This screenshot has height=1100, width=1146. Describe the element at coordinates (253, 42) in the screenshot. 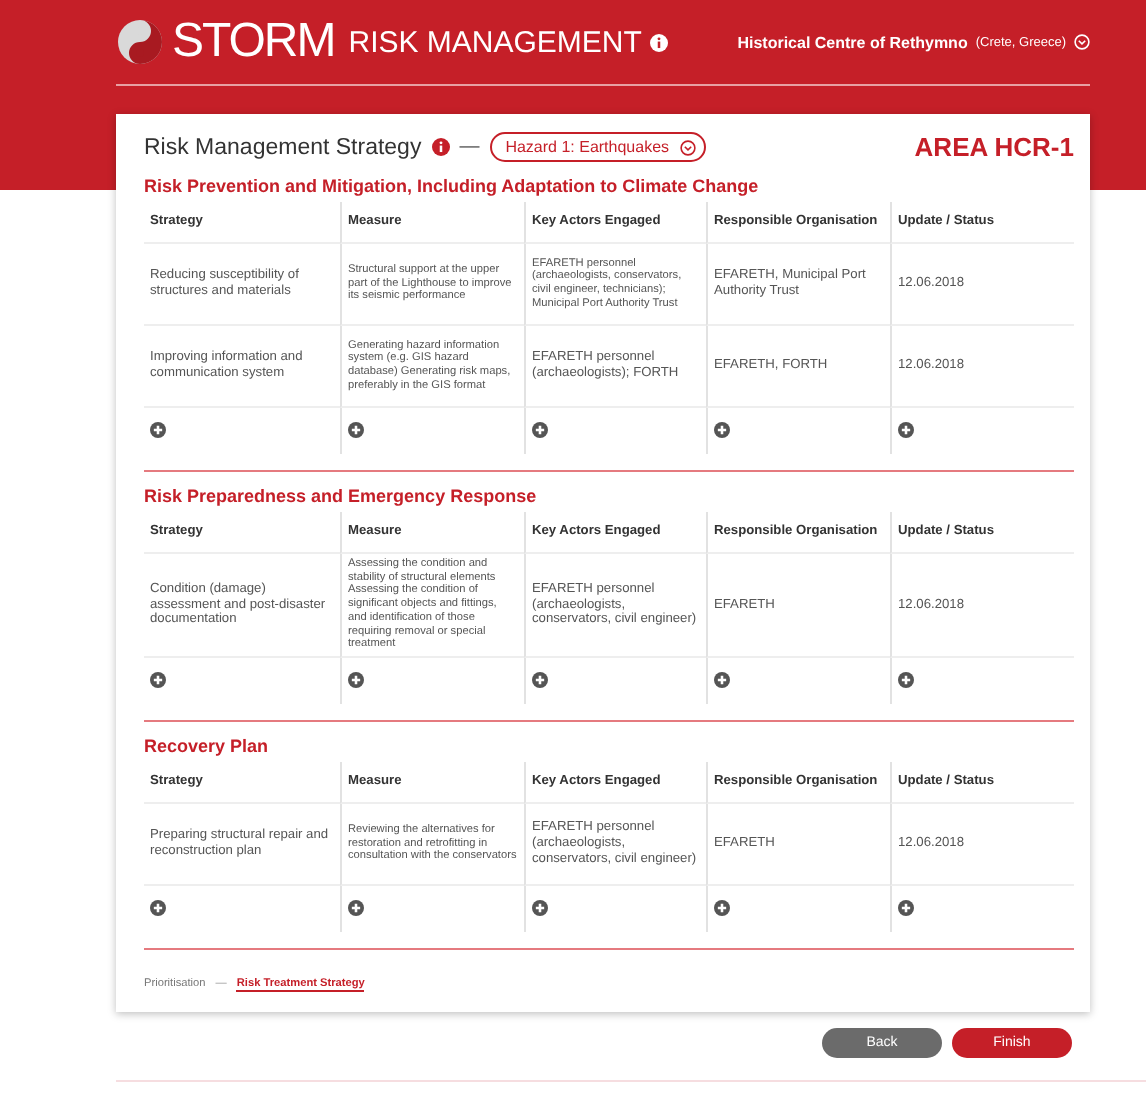

I see `brand-name: STORM` at that location.